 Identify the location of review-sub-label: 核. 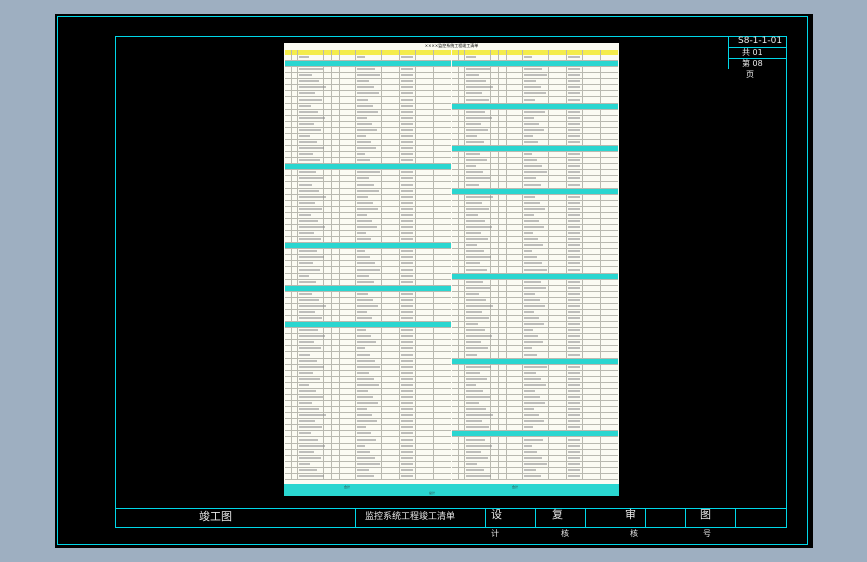
(565, 533).